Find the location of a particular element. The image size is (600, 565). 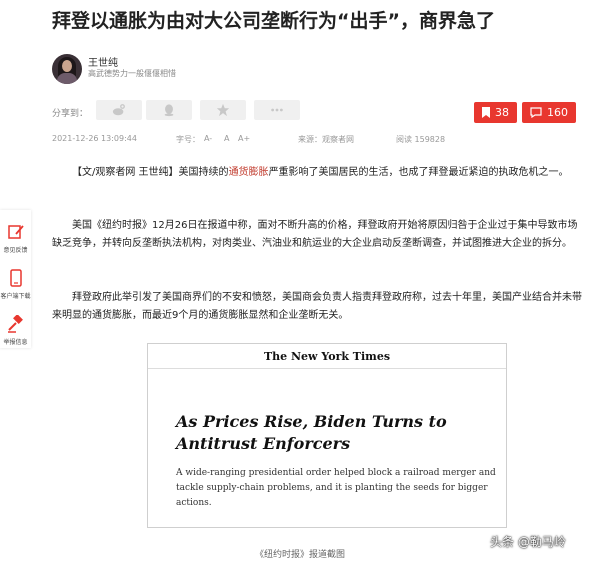

favorite-button is located at coordinates (223, 110).